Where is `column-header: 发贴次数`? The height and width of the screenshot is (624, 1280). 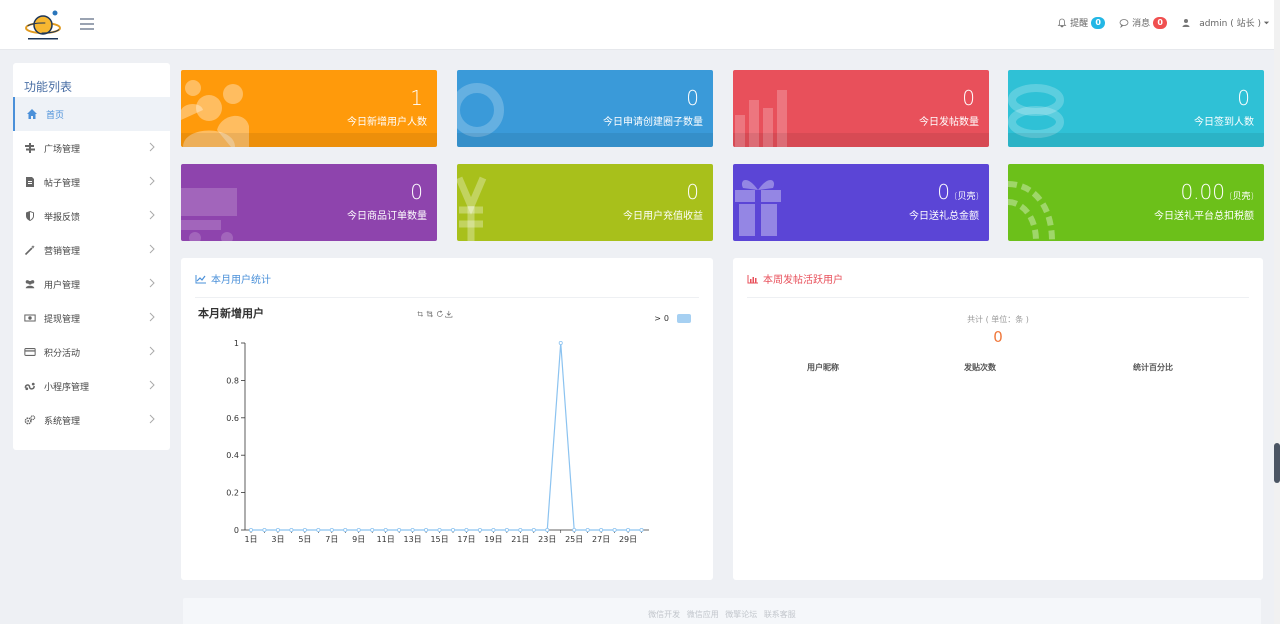 column-header: 发贴次数 is located at coordinates (980, 367).